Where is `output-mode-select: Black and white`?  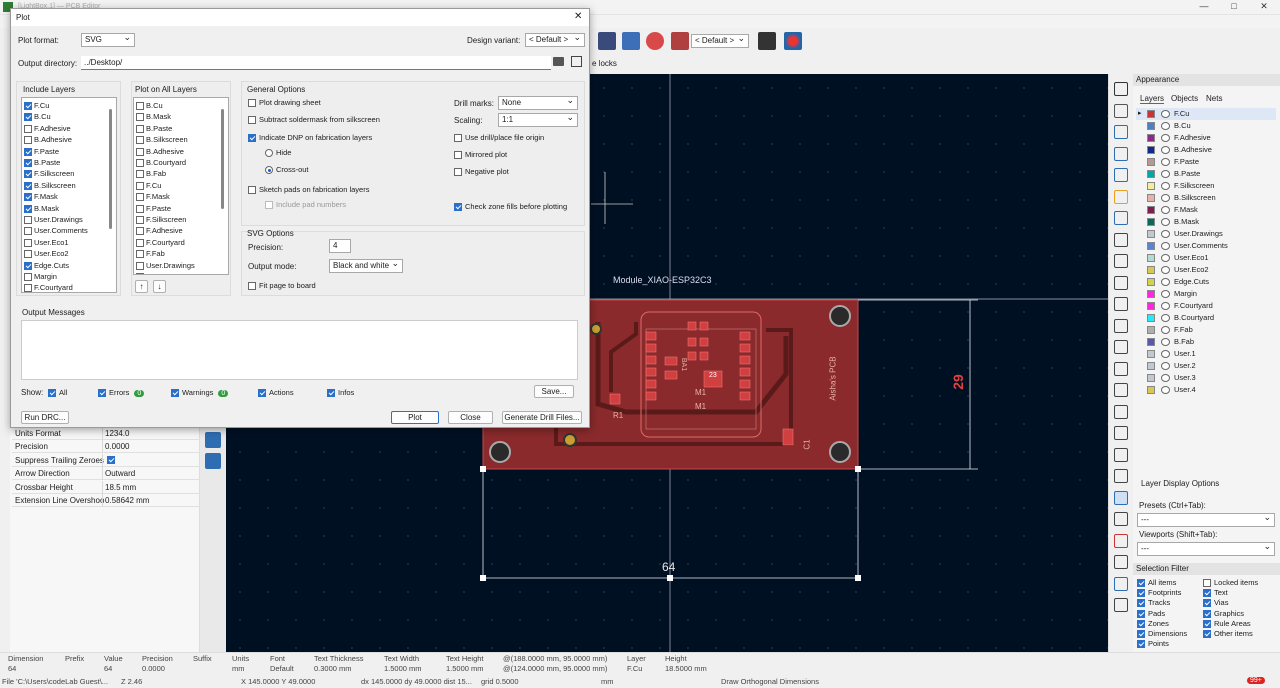 output-mode-select: Black and white is located at coordinates (366, 265).